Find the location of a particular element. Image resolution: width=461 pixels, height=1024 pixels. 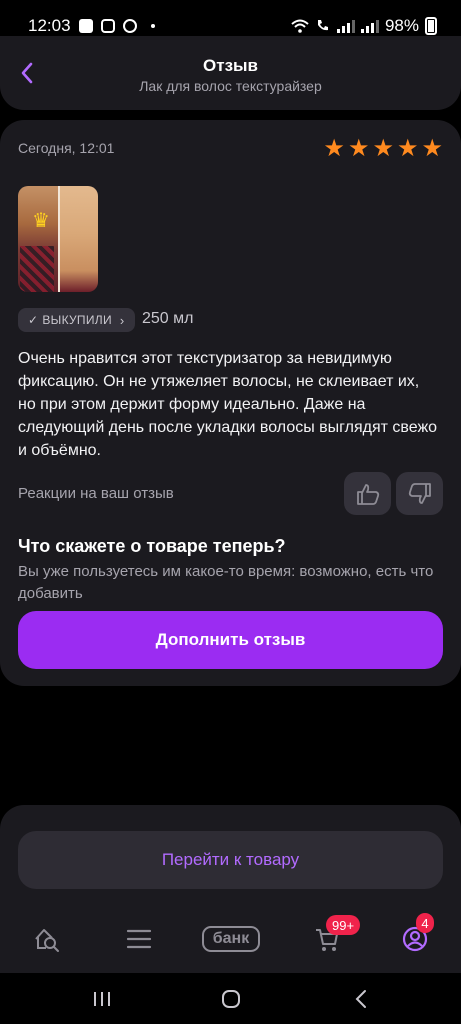

battery-percent: 98% is located at coordinates (401, 25).